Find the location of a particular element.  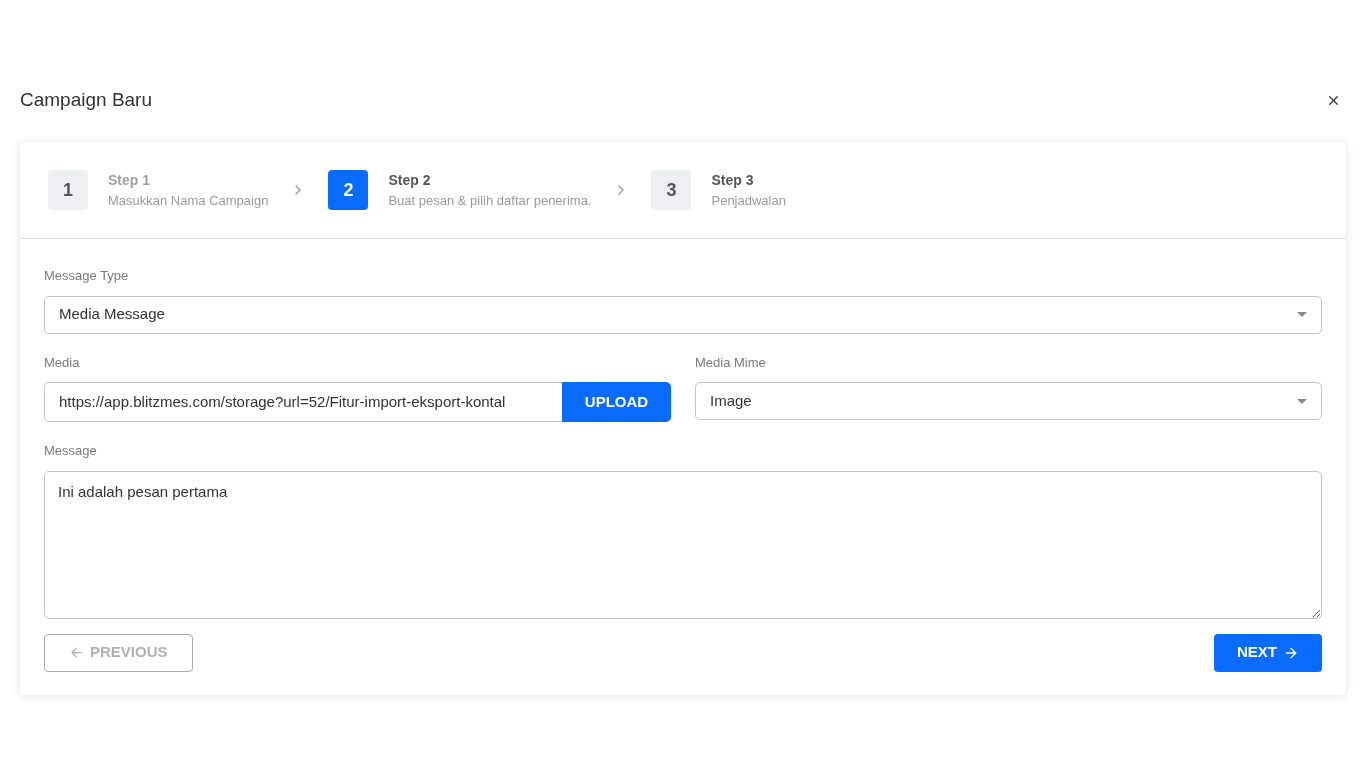

field-label: Media is located at coordinates (62, 362).